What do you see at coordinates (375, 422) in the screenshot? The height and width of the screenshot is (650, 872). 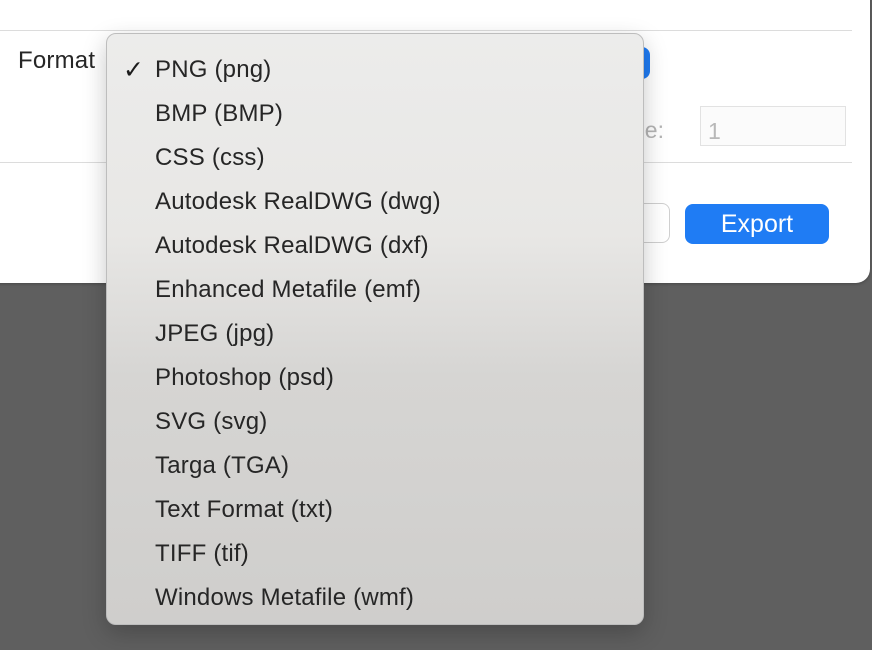 I see `menu-item-svg: SVG (svg)` at bounding box center [375, 422].